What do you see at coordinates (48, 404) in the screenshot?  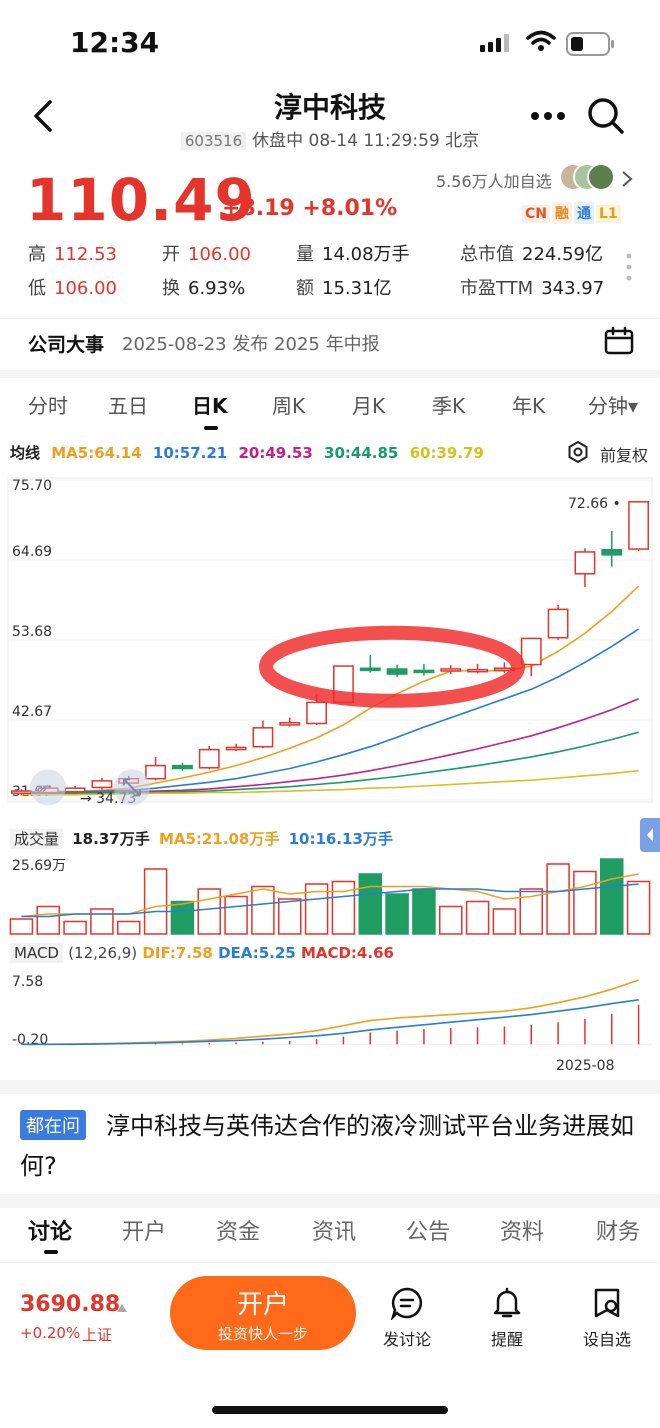 I see `tab-intraday: 分时` at bounding box center [48, 404].